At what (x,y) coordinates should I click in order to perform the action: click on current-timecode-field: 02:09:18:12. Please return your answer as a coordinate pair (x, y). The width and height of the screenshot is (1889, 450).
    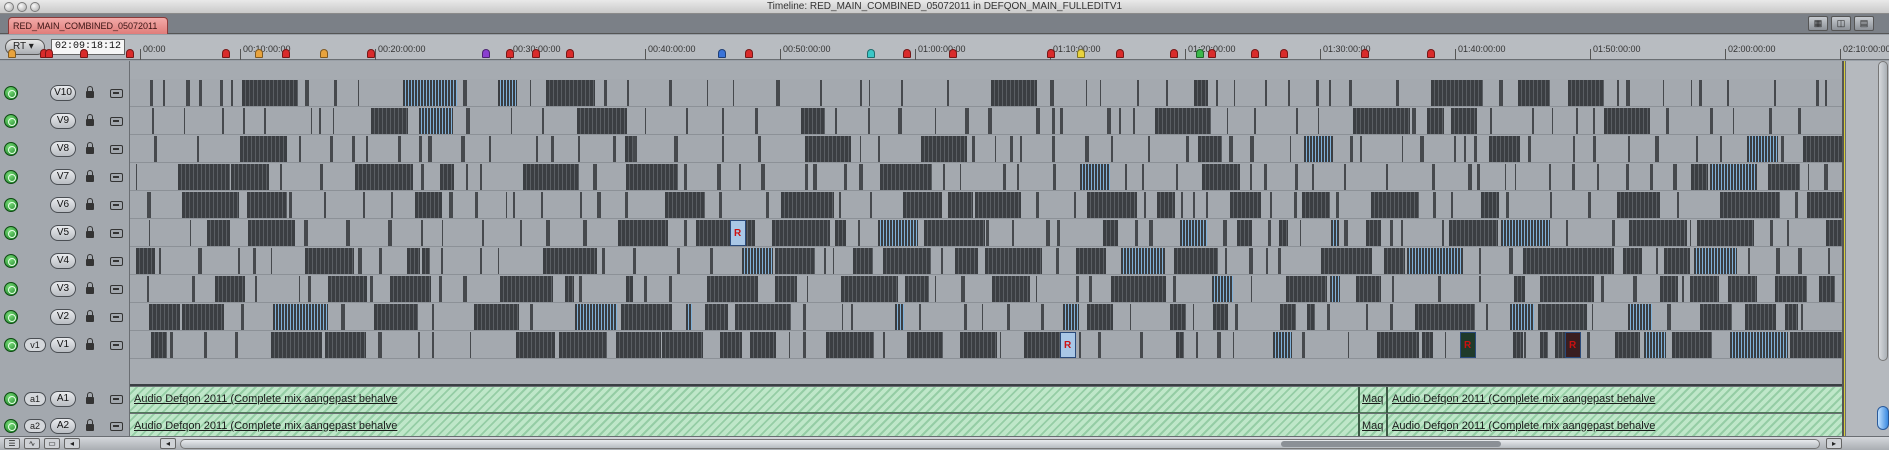
    Looking at the image, I should click on (88, 47).